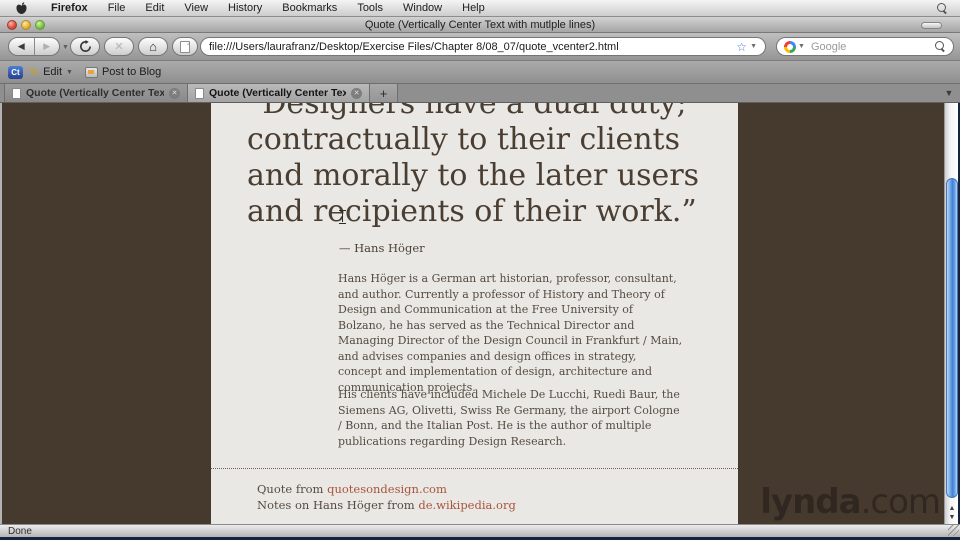 The image size is (960, 540). Describe the element at coordinates (69, 72) in the screenshot. I see `edit-dropdown-icon: ▼` at that location.